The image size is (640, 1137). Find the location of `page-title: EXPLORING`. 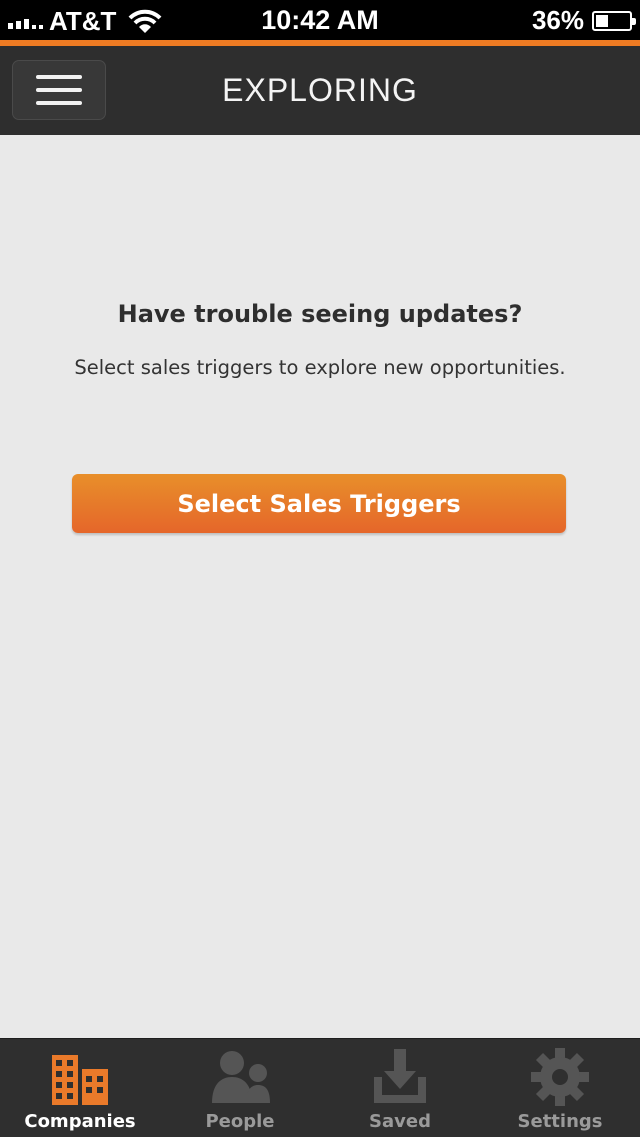

page-title: EXPLORING is located at coordinates (320, 90).